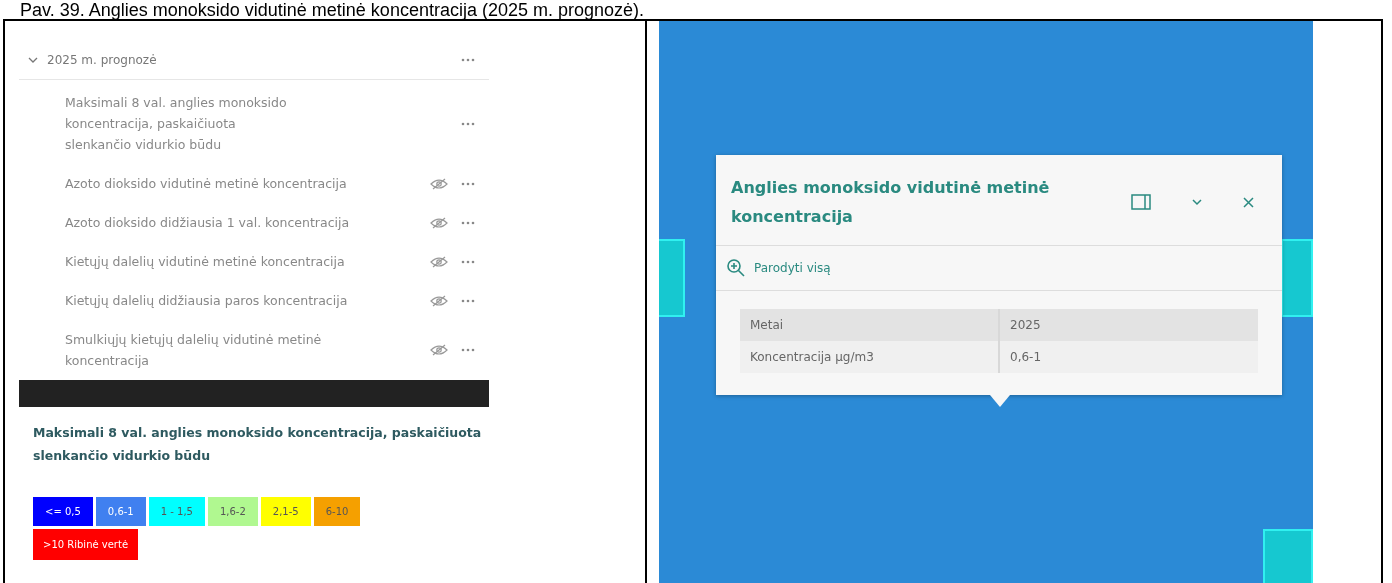 The height and width of the screenshot is (583, 1392). Describe the element at coordinates (1128, 357) in the screenshot. I see `field-value-cell: 0,6-1` at that location.